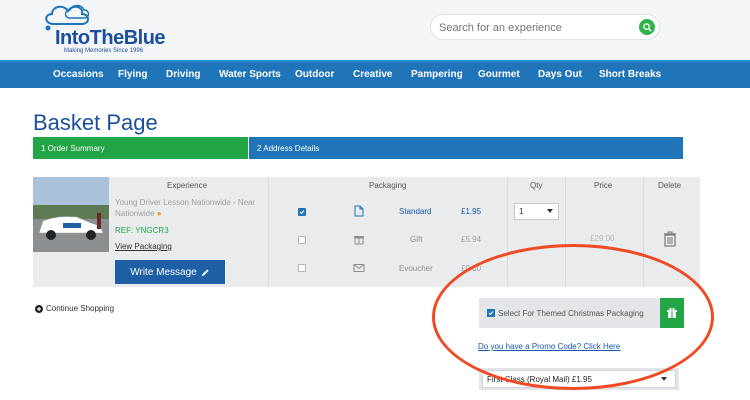  I want to click on pencil-icon, so click(205, 272).